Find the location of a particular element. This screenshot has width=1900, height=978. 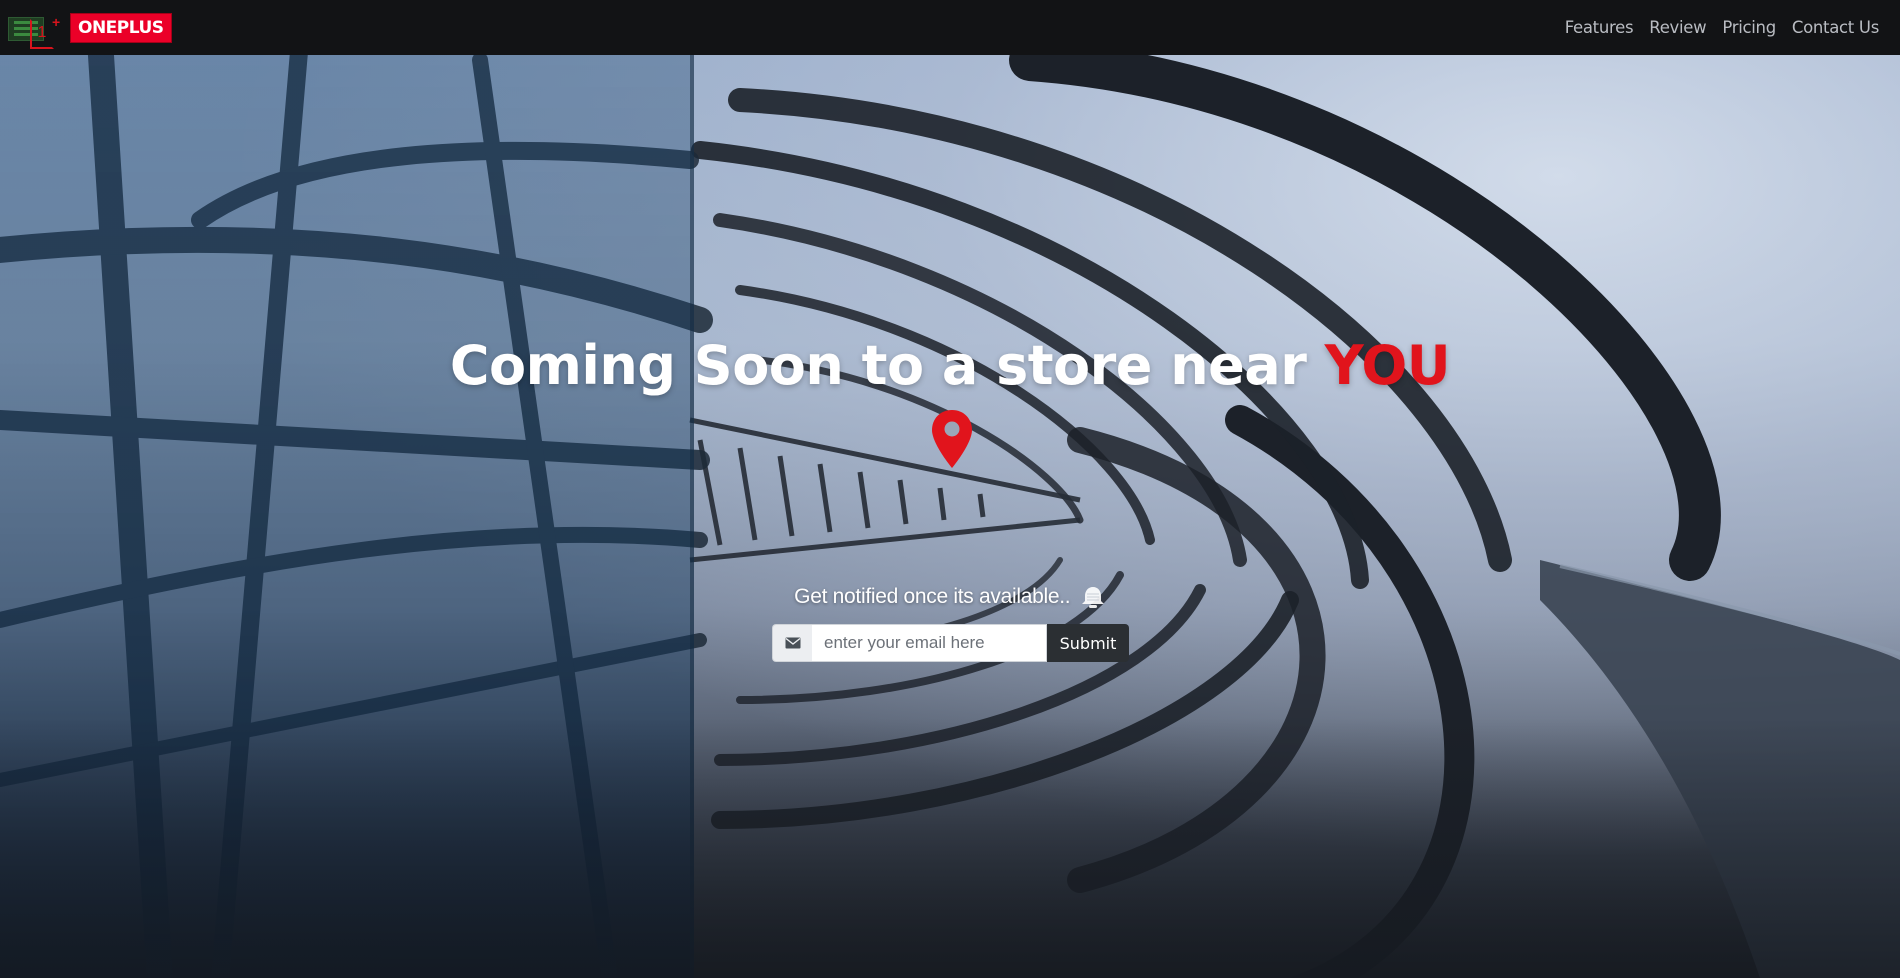

nav-link-contact-us: Contact Us is located at coordinates (1835, 27).